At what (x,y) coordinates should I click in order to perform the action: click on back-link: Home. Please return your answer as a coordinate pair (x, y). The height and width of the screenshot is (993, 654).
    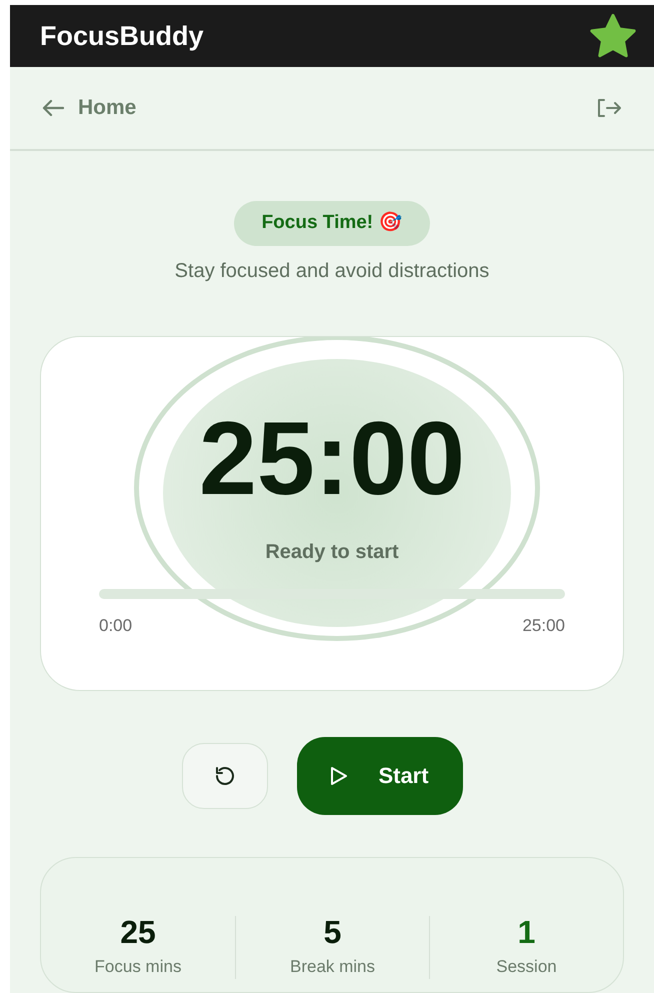
    Looking at the image, I should click on (89, 108).